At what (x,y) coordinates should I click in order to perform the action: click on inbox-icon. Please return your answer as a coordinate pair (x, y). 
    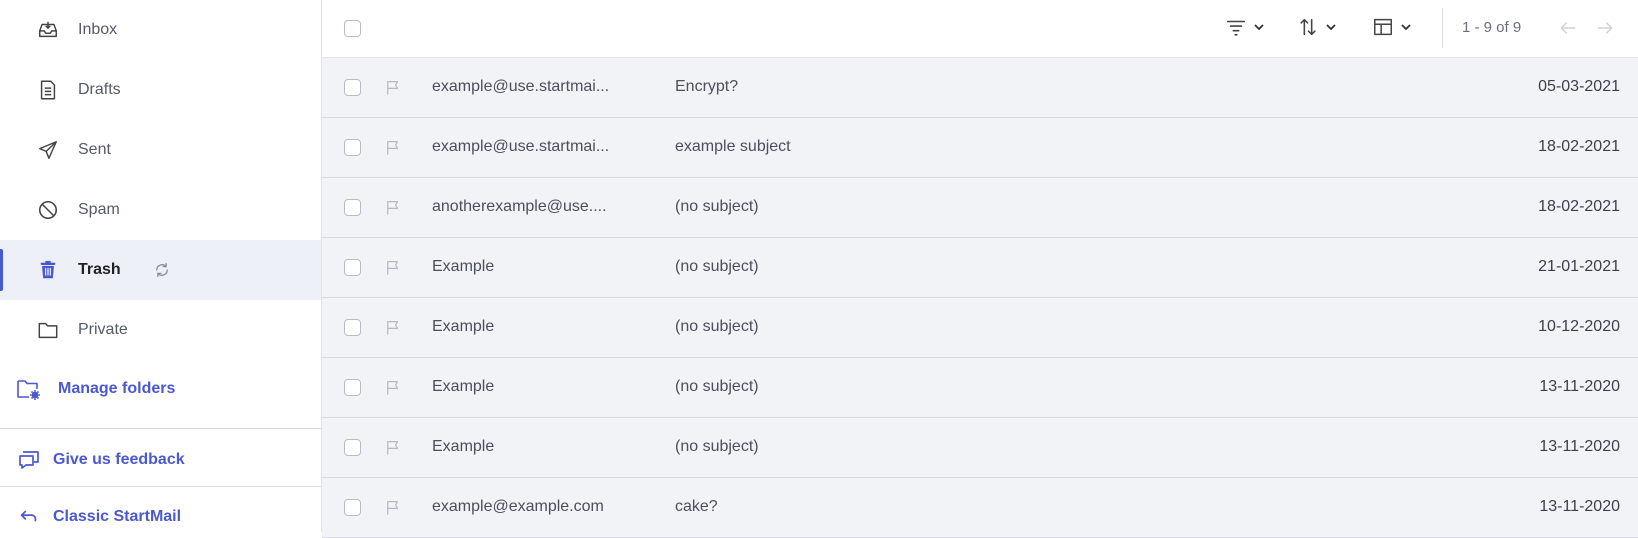
    Looking at the image, I should click on (48, 30).